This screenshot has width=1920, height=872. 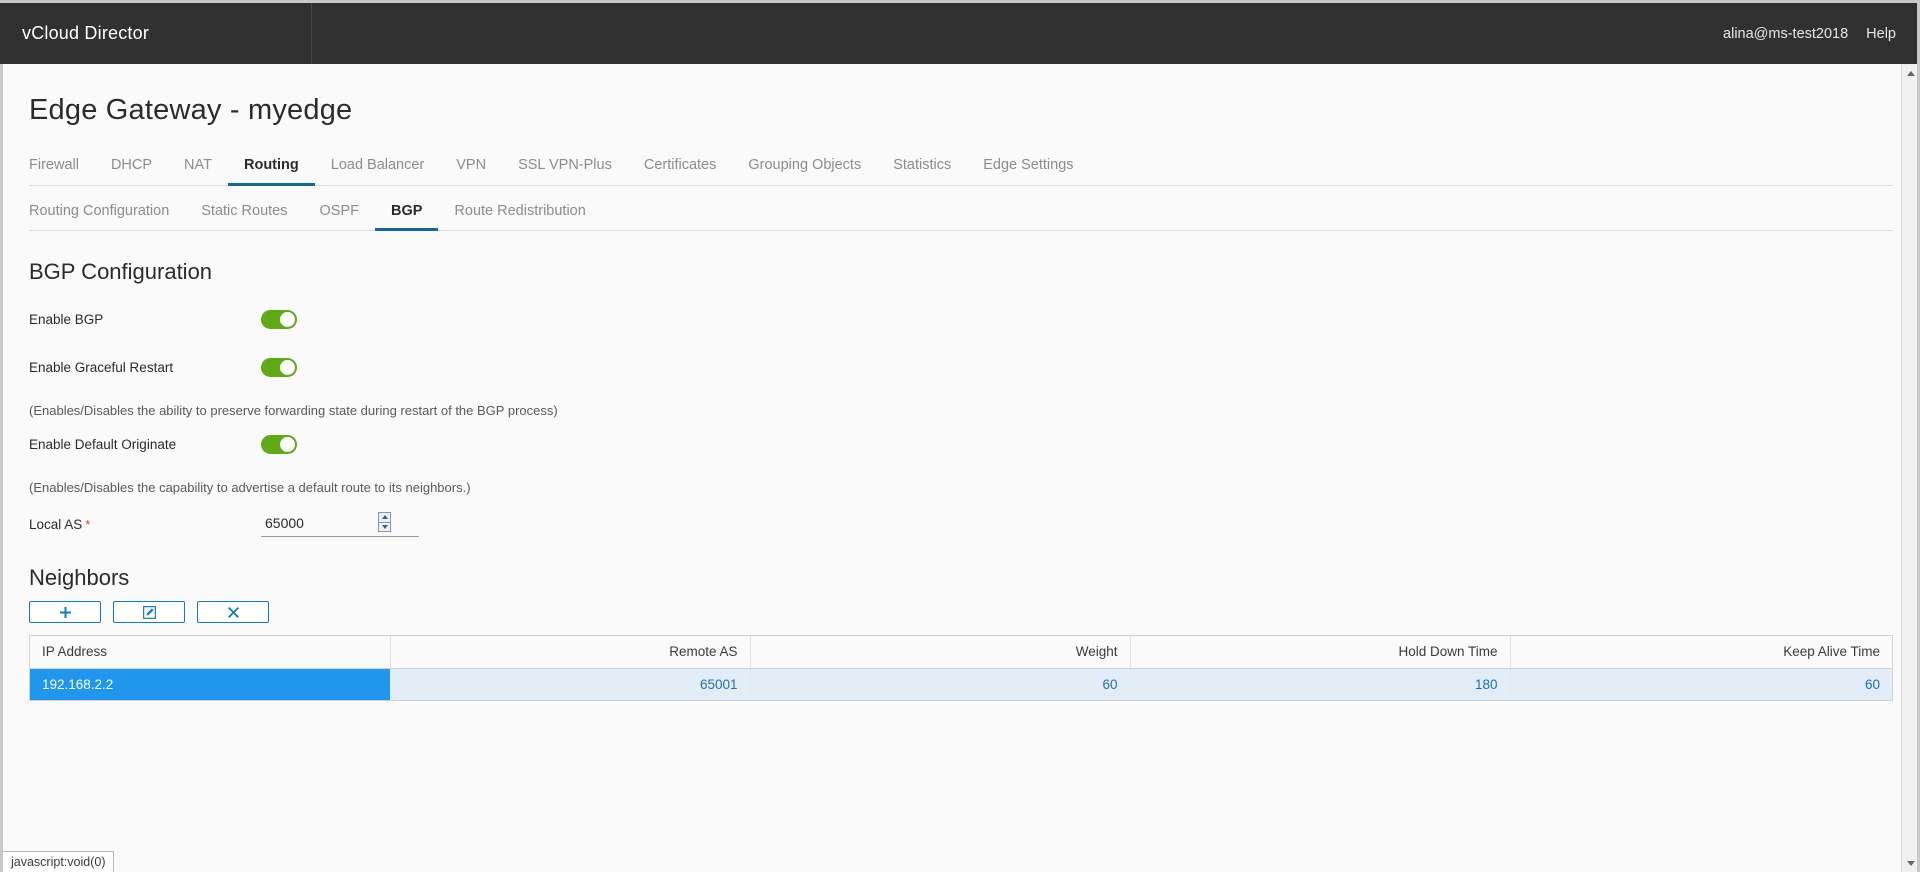 What do you see at coordinates (1320, 684) in the screenshot?
I see `cell-hold-down-time: 180` at bounding box center [1320, 684].